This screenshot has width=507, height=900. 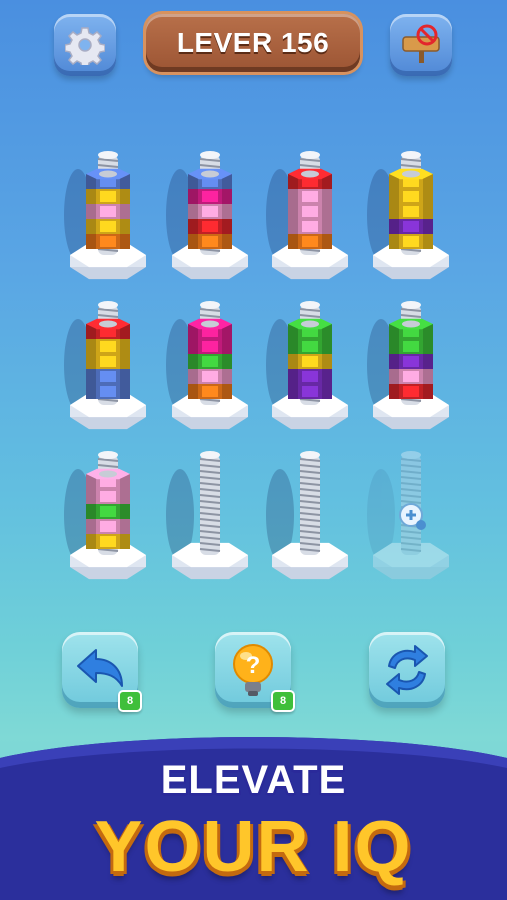 What do you see at coordinates (102, 672) in the screenshot?
I see `undo-button: 8` at bounding box center [102, 672].